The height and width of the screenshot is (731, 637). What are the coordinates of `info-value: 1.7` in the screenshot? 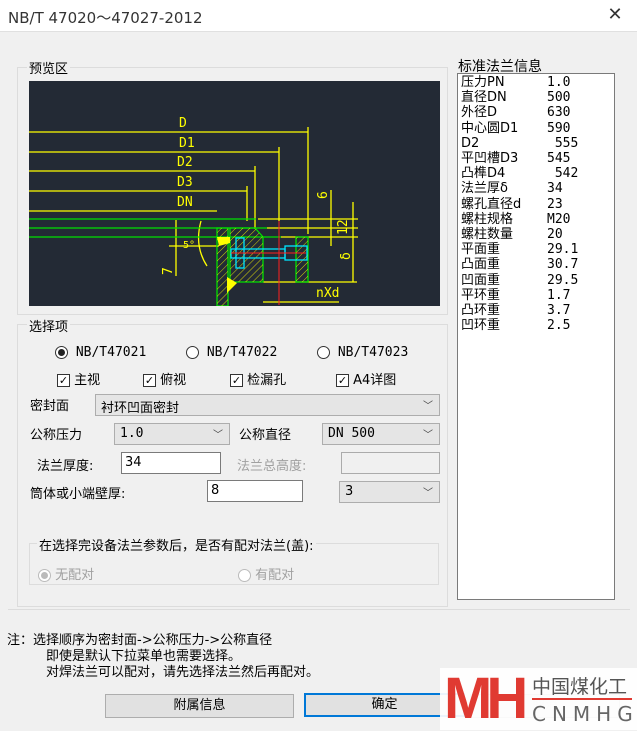 It's located at (559, 295).